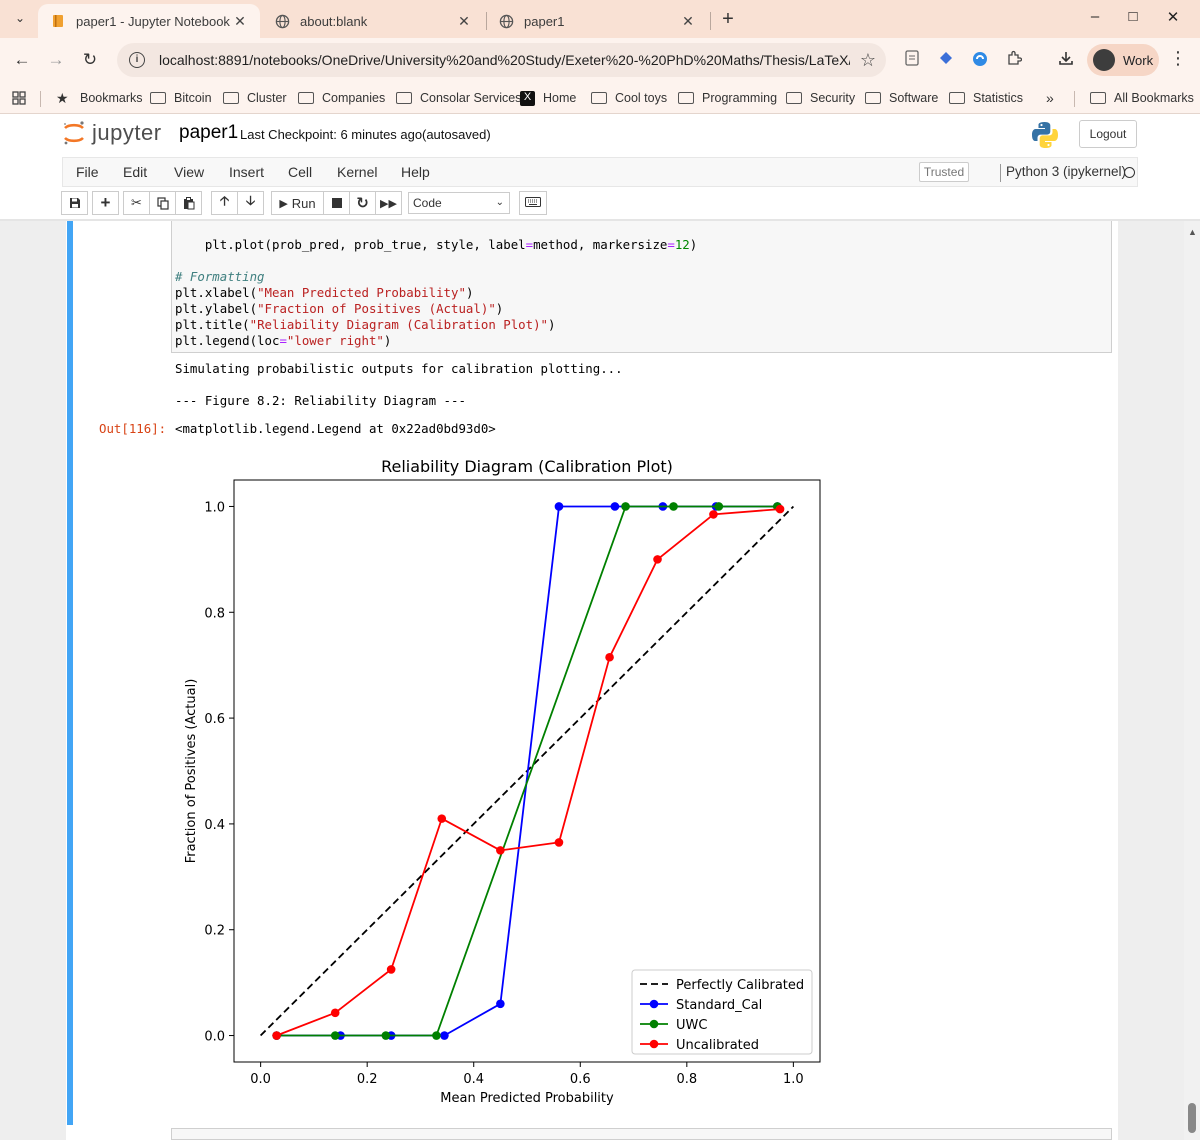  Describe the element at coordinates (727, 98) in the screenshot. I see `bookmark-programming: Programming` at that location.